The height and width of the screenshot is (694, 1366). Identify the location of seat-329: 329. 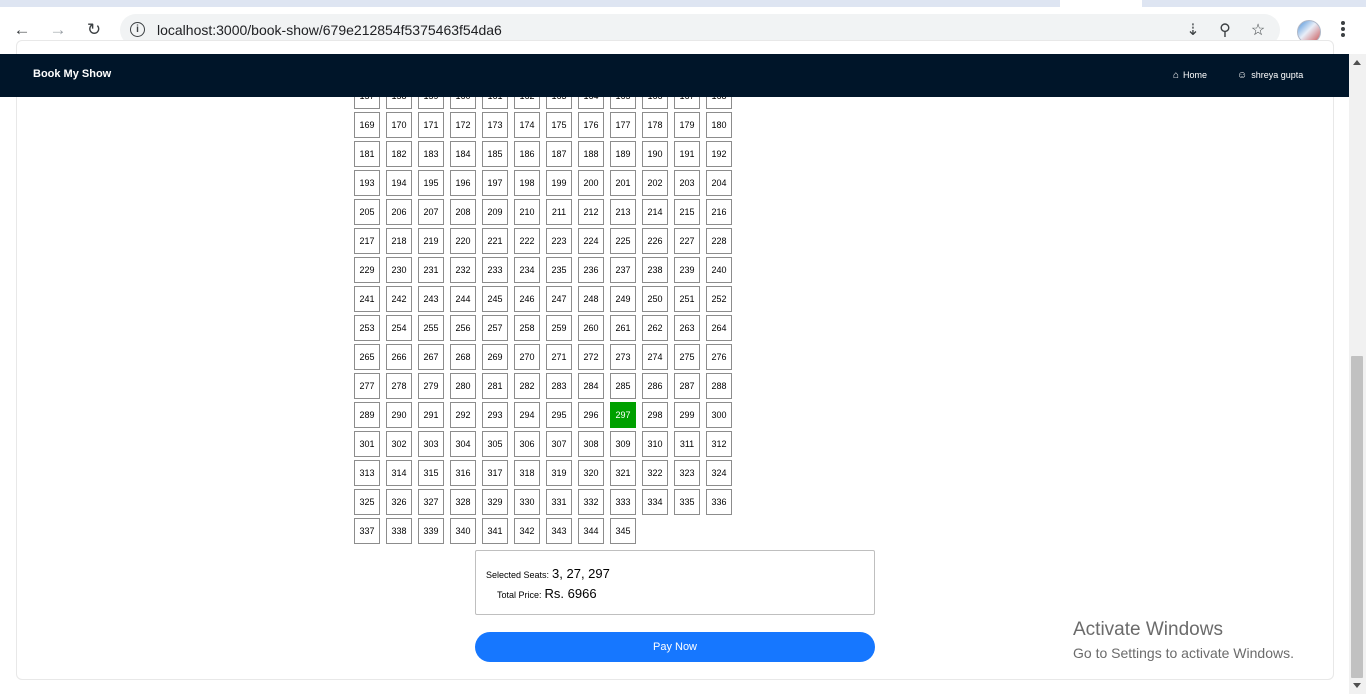
(495, 502).